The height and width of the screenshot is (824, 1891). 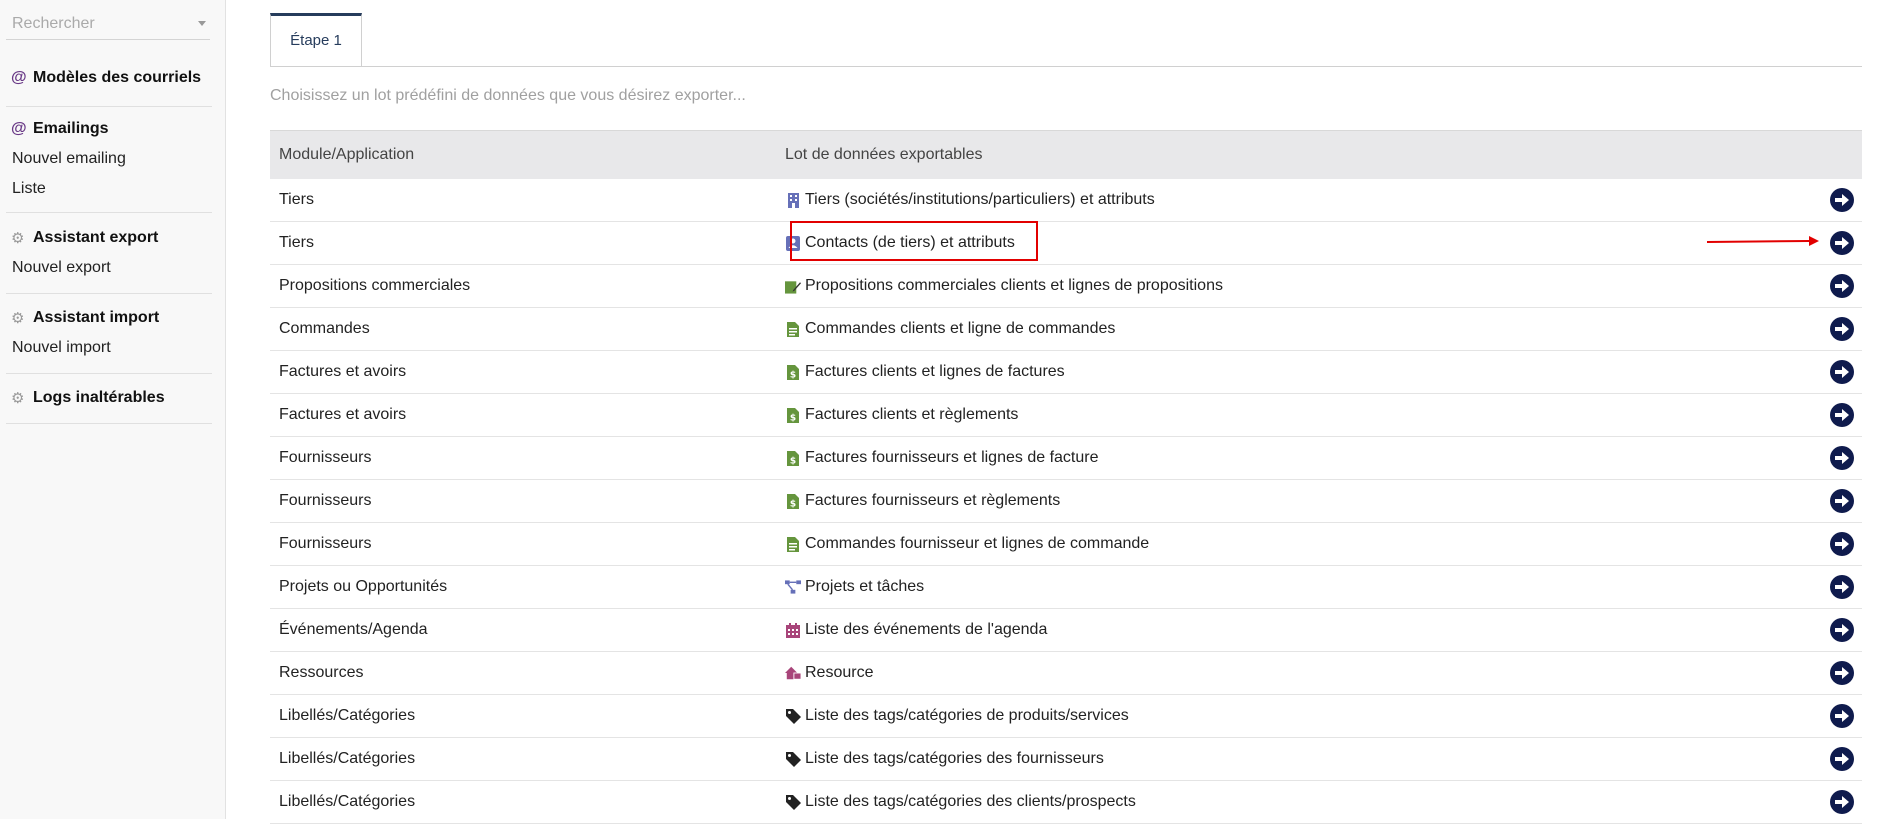 What do you see at coordinates (202, 23) in the screenshot?
I see `chevron-down-icon` at bounding box center [202, 23].